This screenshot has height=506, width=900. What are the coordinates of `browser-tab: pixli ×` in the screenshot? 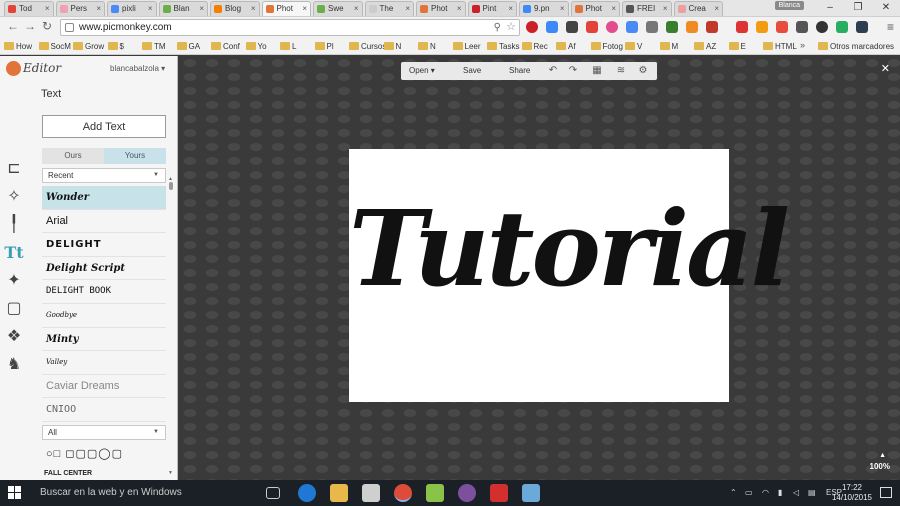 It's located at (132, 8).